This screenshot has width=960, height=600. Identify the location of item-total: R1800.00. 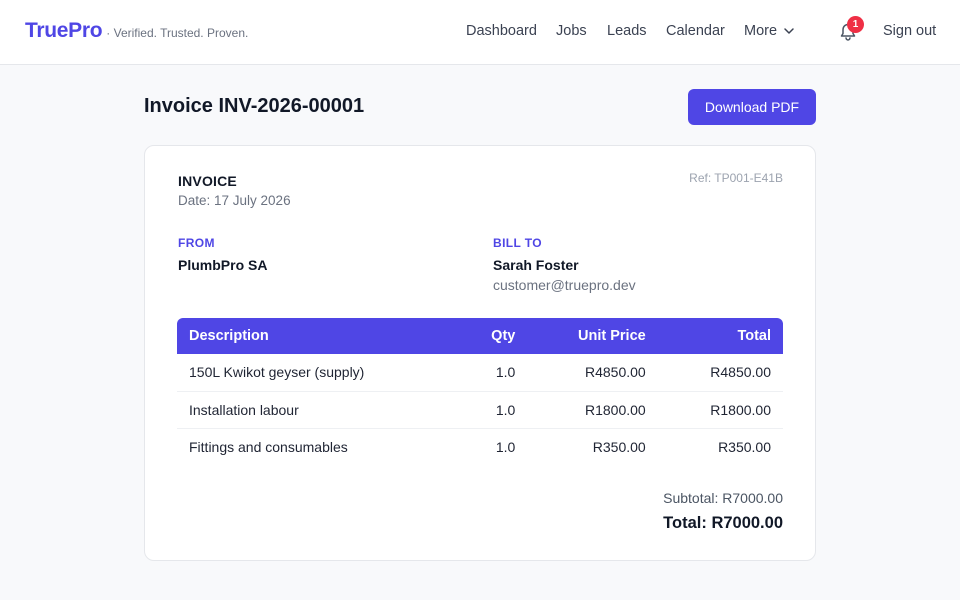
(720, 410).